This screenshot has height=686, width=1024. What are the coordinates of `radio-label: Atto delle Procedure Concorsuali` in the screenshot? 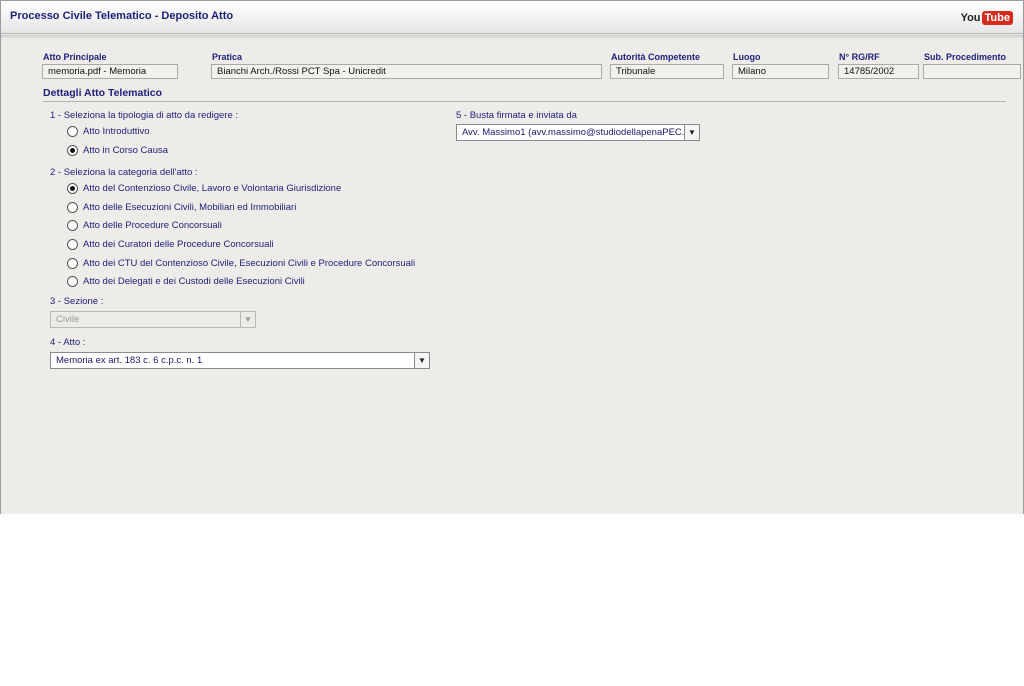 It's located at (152, 225).